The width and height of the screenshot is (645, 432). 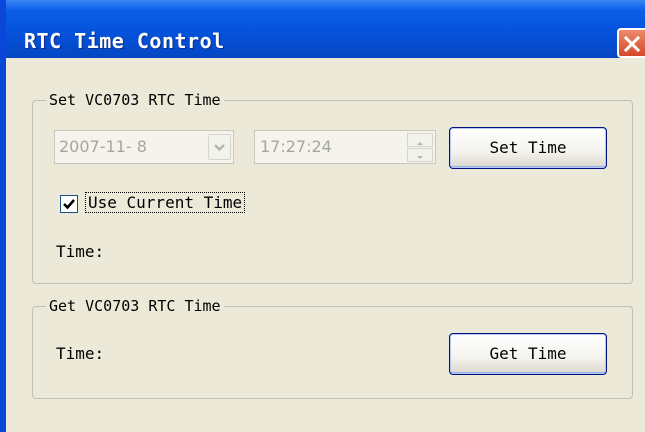 What do you see at coordinates (80, 353) in the screenshot?
I see `get-time-label: Time:` at bounding box center [80, 353].